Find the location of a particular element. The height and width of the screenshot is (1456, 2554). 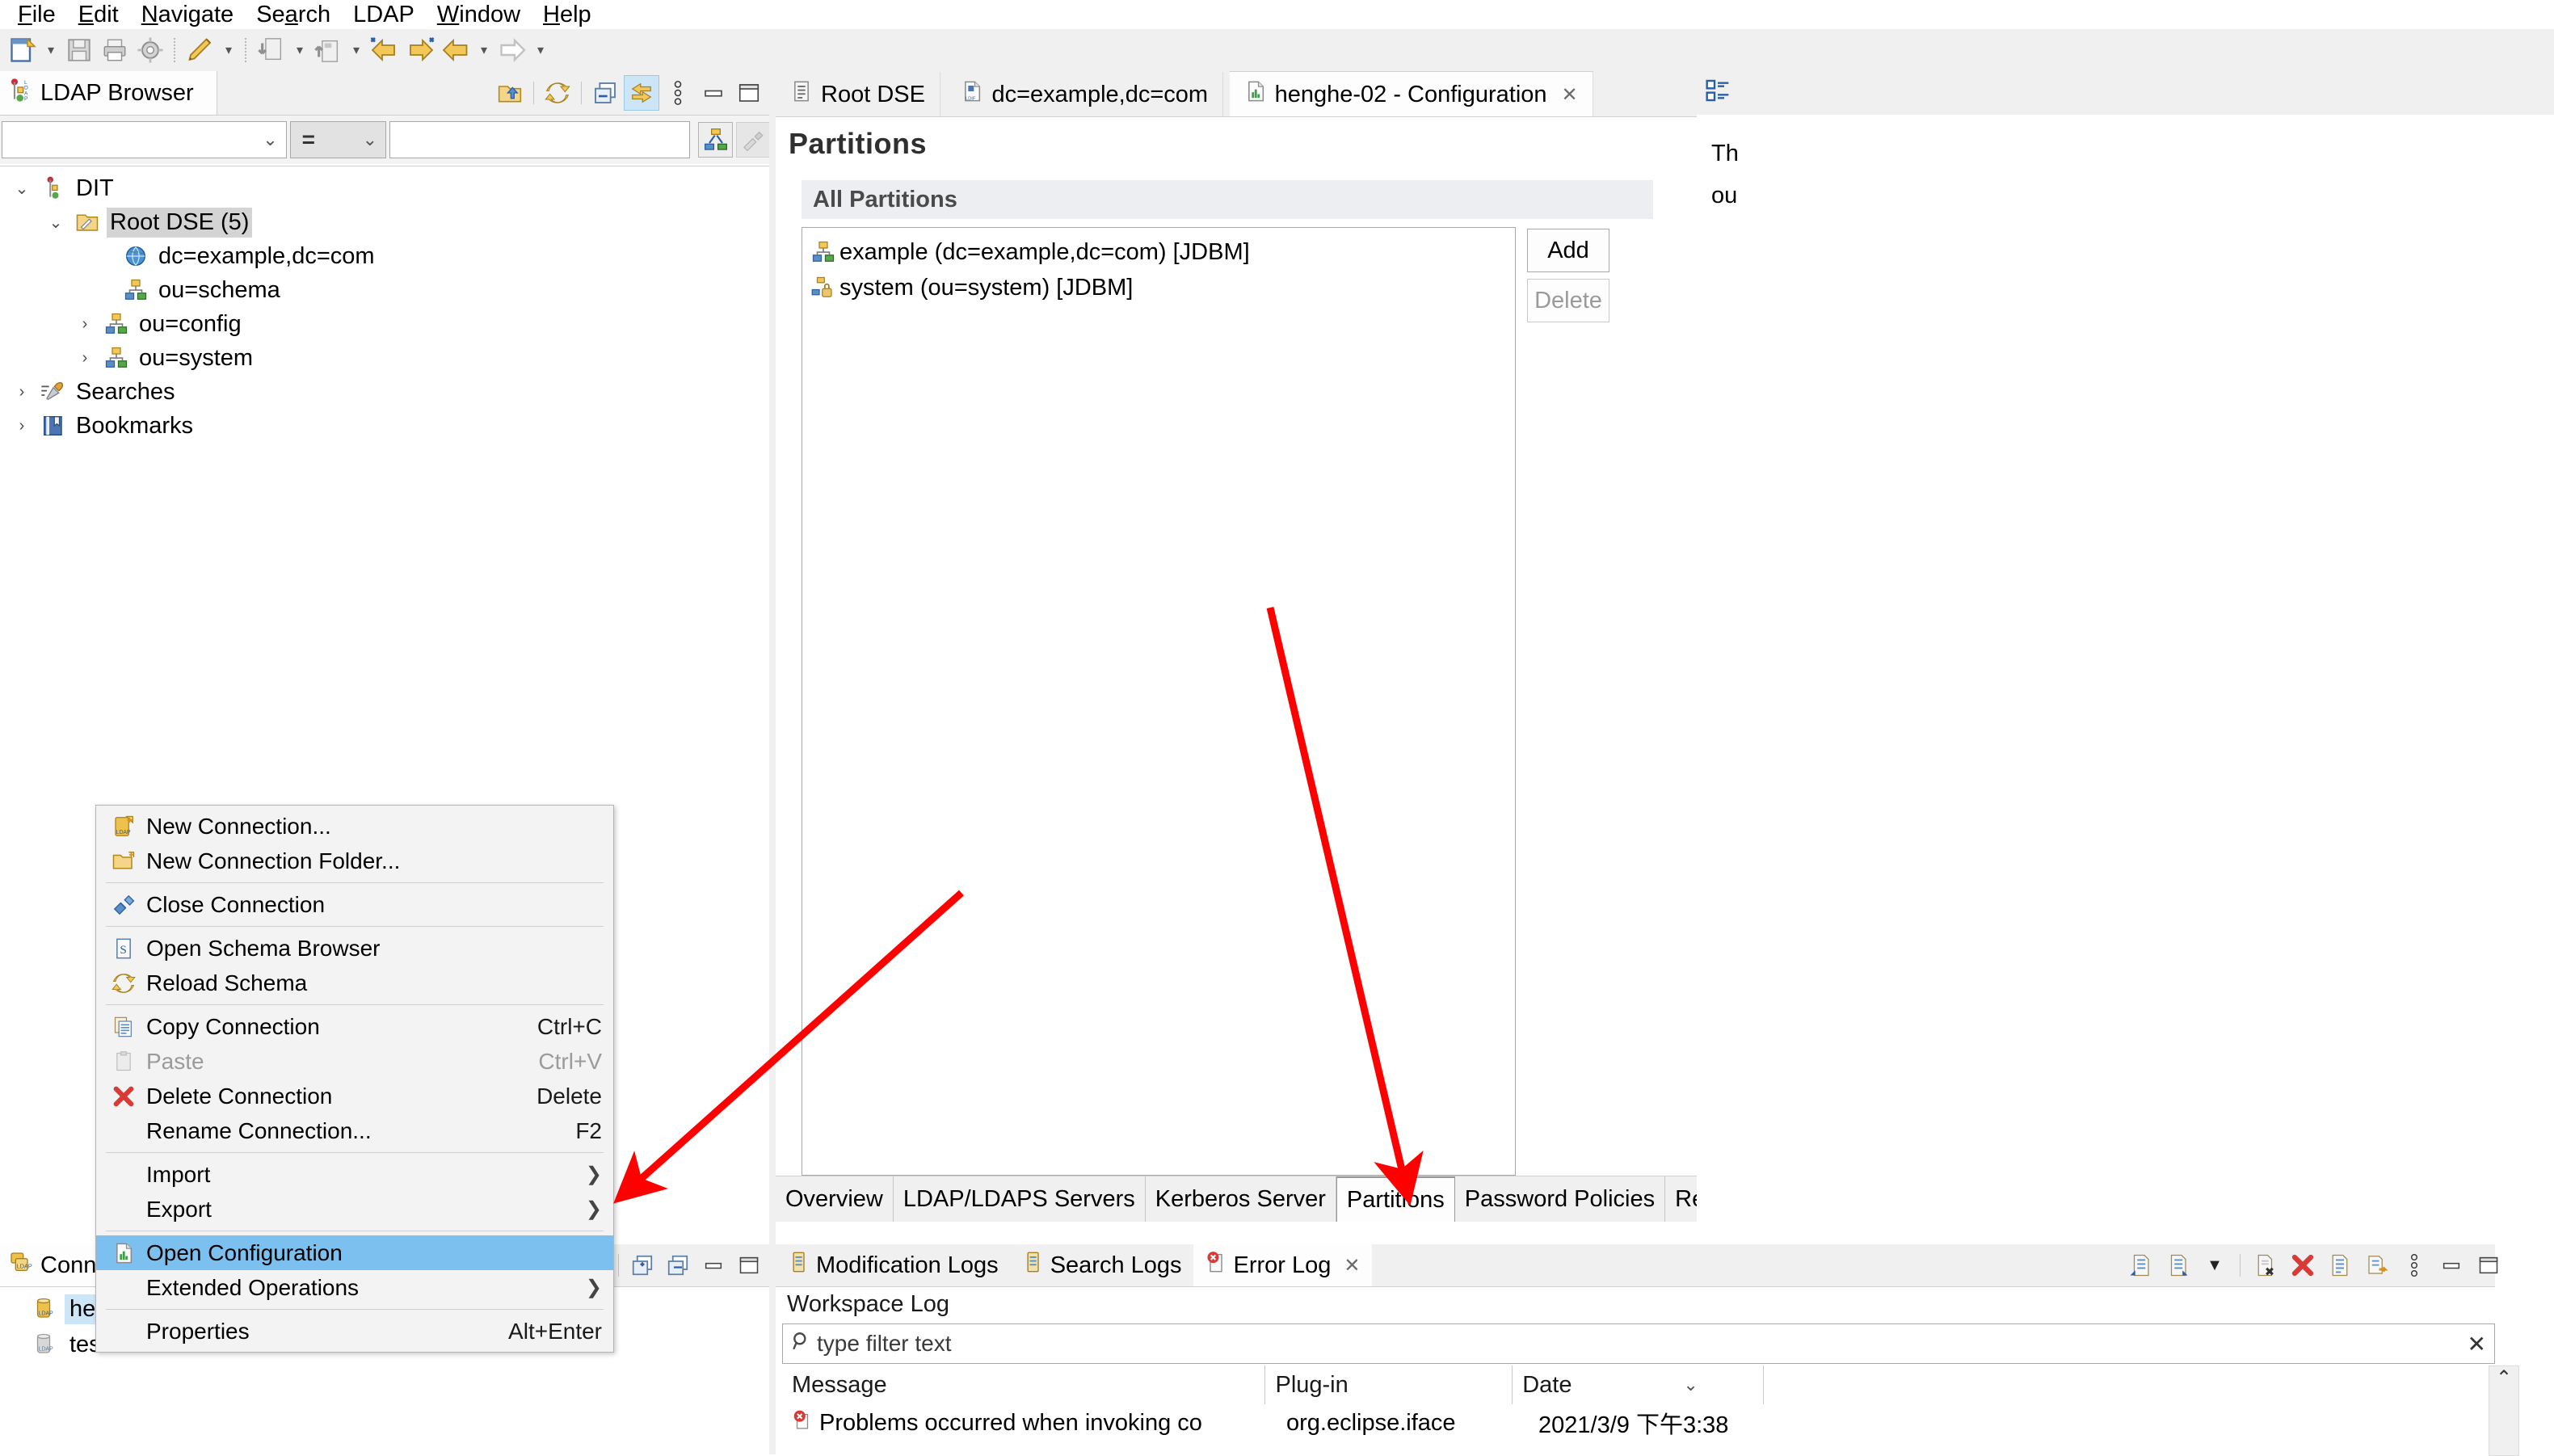

apply-filter-icon is located at coordinates (716, 140).